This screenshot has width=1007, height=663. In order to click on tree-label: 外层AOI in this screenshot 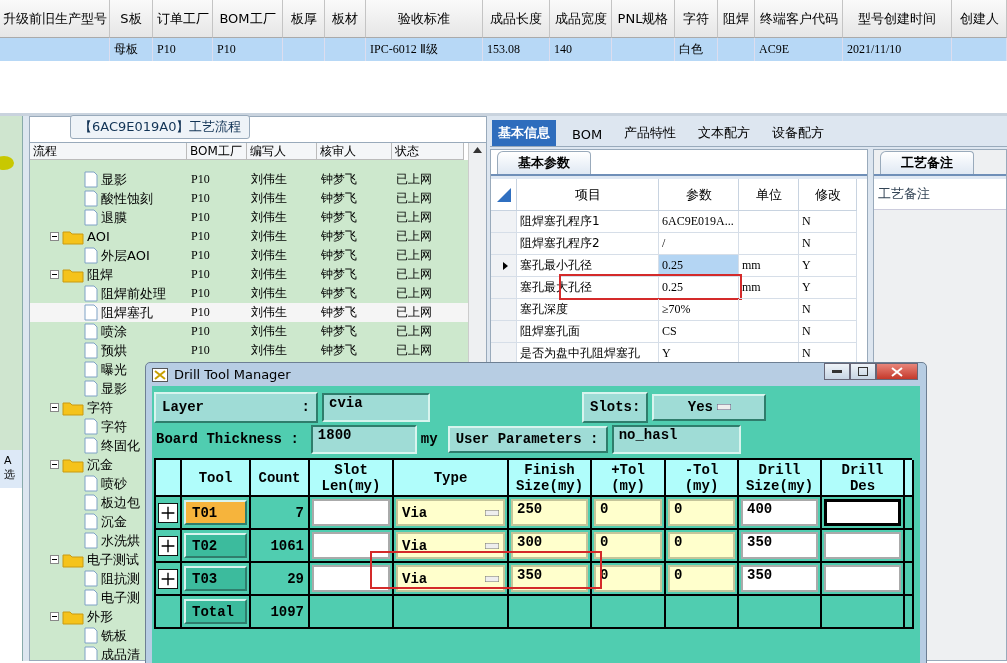, I will do `click(125, 255)`.